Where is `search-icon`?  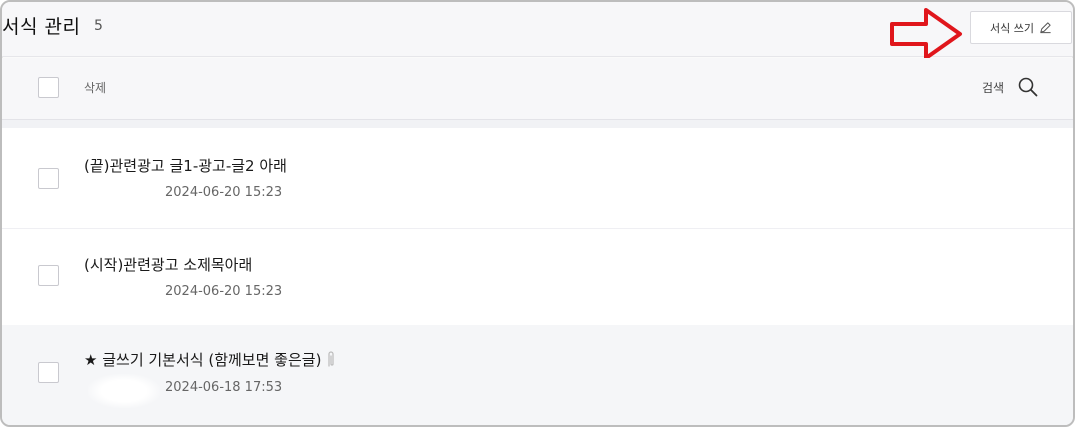
search-icon is located at coordinates (1028, 87).